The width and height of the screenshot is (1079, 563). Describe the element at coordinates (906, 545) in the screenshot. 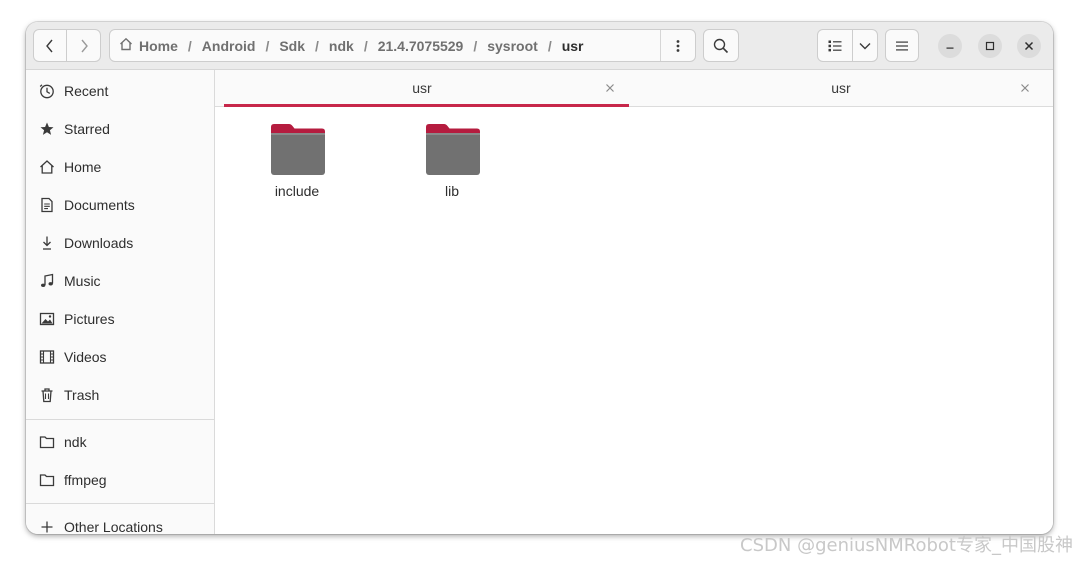

I see `watermark: CSDN @geniusNMRobot专家_中国股神` at that location.